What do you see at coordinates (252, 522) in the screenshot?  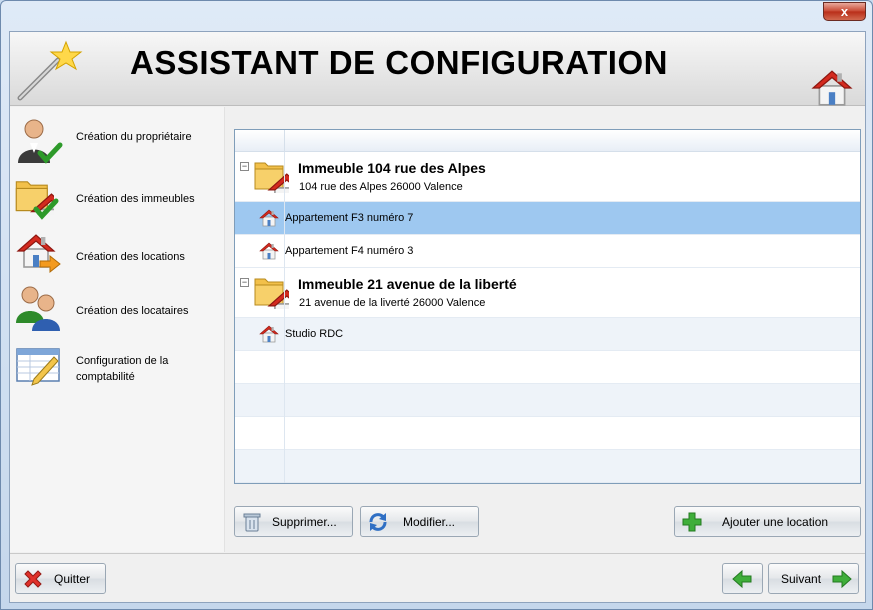 I see `trash-icon` at bounding box center [252, 522].